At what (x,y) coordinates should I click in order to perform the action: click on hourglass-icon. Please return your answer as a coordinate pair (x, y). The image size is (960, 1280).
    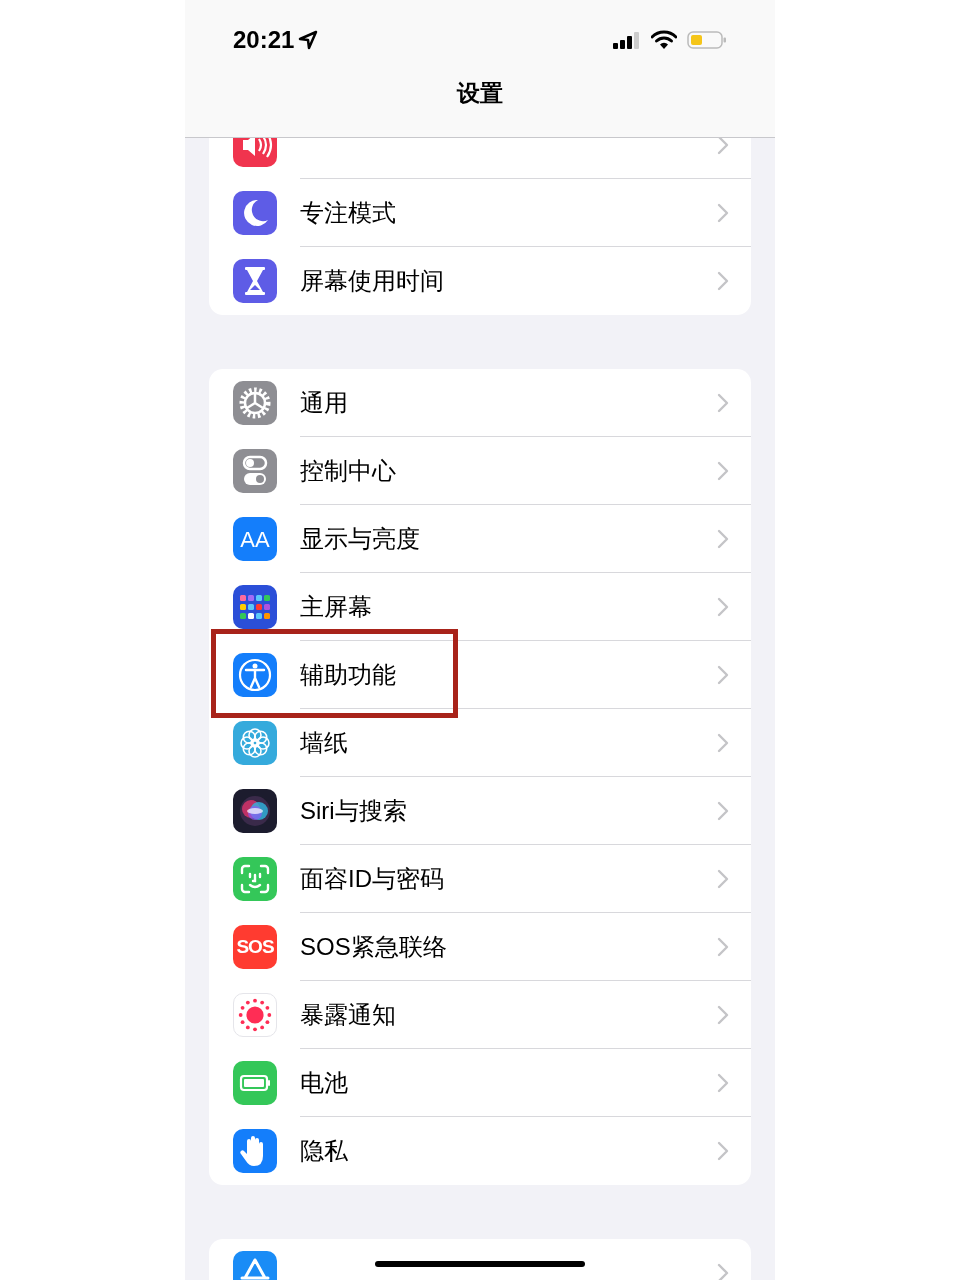
    Looking at the image, I should click on (255, 281).